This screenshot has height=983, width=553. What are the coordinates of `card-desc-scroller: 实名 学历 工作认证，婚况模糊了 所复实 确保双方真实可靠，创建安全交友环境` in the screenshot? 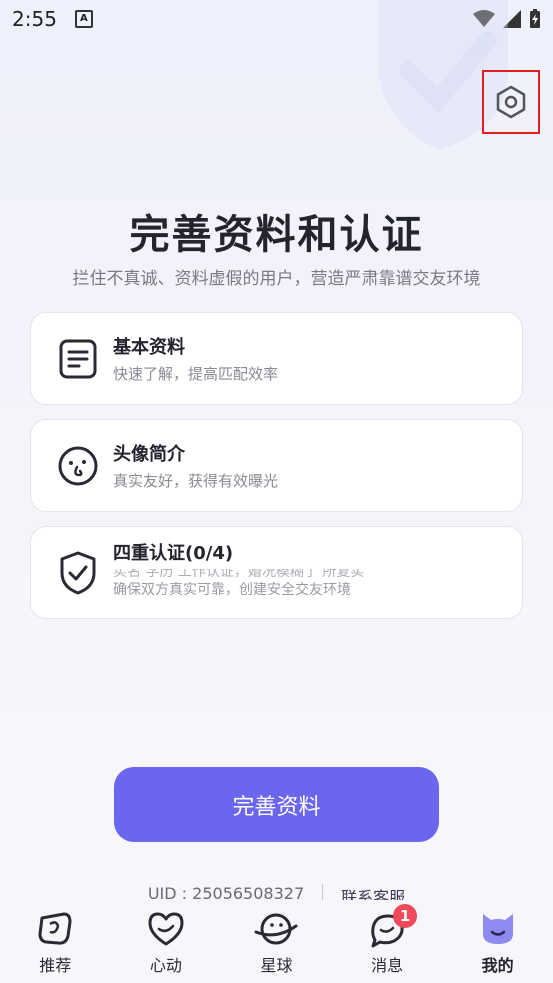 It's located at (238, 588).